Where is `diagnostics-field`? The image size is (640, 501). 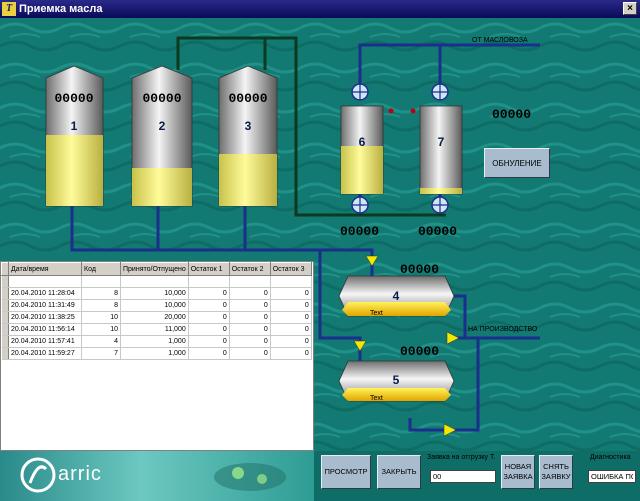
diagnostics-field is located at coordinates (612, 476).